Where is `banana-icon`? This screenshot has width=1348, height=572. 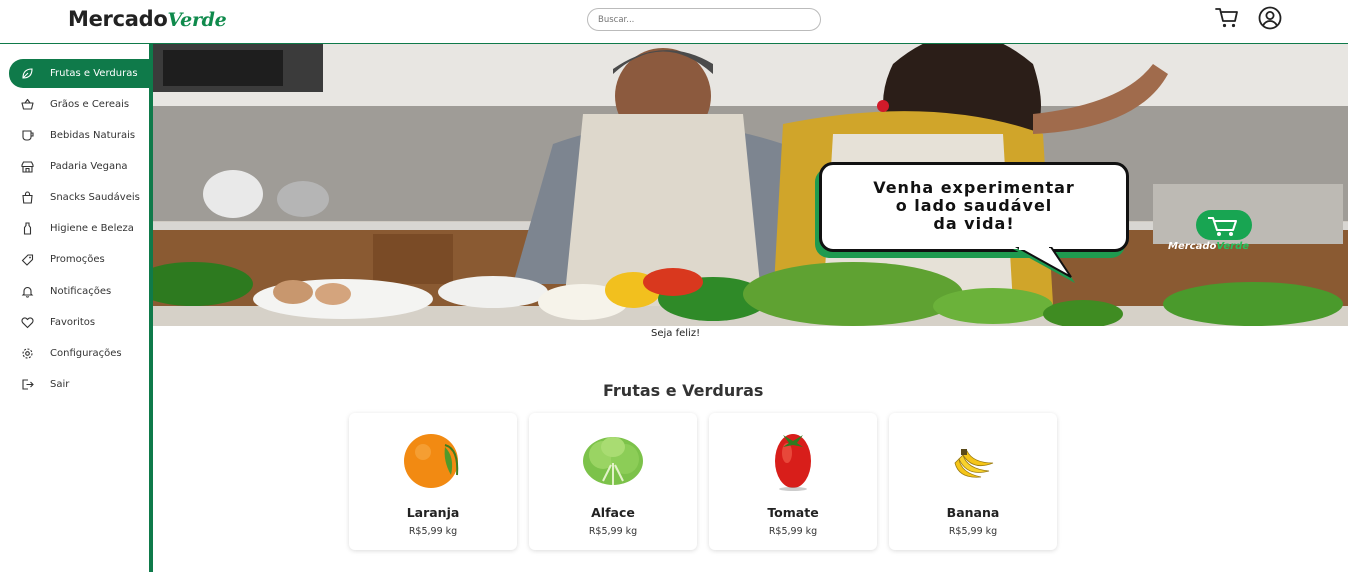
banana-icon is located at coordinates (974, 463).